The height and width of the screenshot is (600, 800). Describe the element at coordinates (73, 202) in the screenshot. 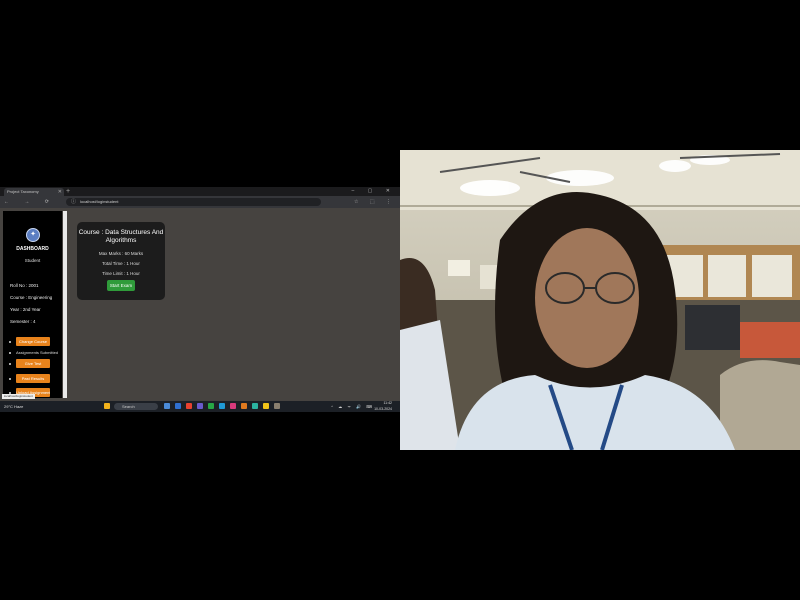

I see `info-icon: ⓘ` at that location.